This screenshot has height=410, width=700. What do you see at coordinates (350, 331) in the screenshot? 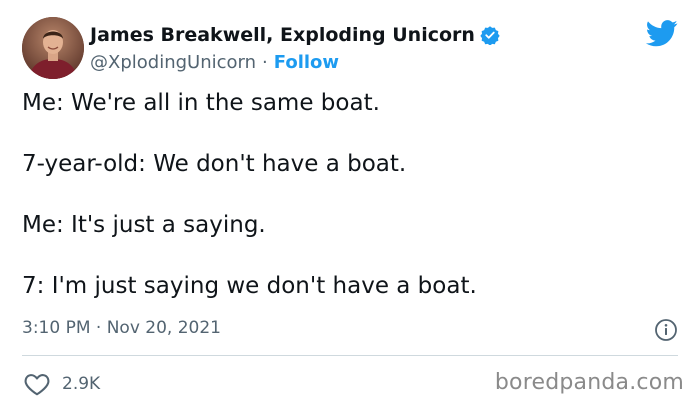
I see `tweet-meta: 3:10 PM · Nov 20, 2021` at bounding box center [350, 331].